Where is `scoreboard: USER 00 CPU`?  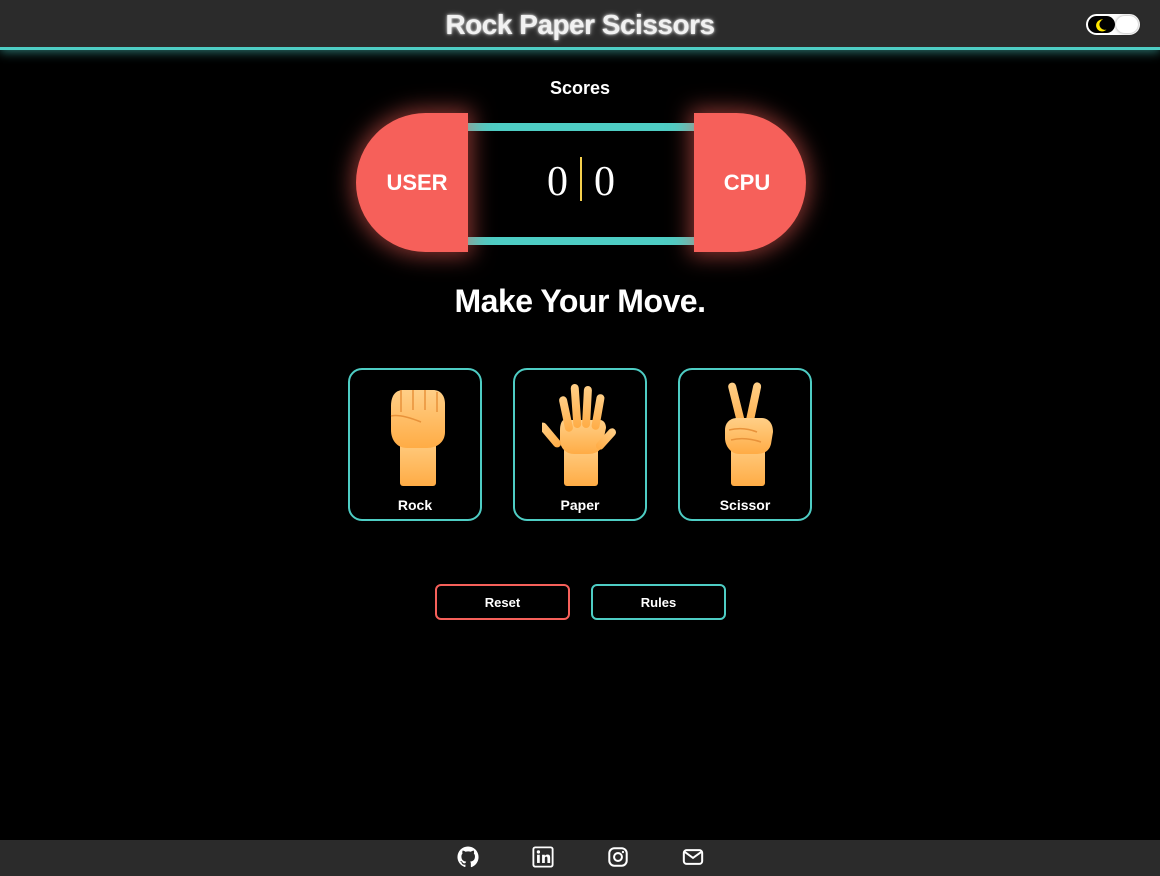 scoreboard: USER 00 CPU is located at coordinates (581, 182).